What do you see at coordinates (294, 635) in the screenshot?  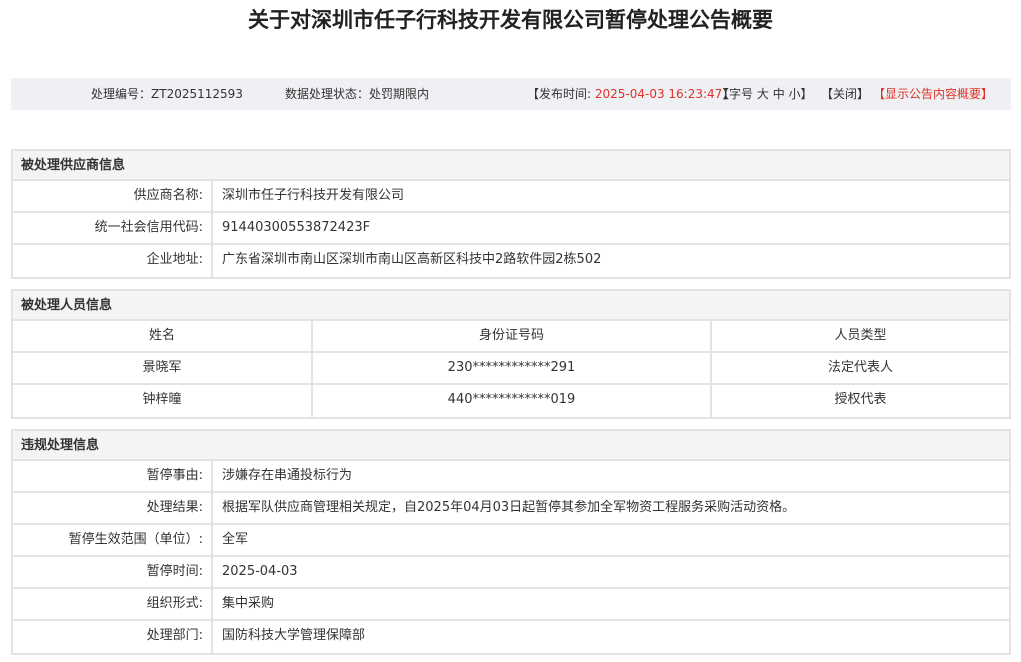 I see `handling-department: 国防科技大学管理保障部` at bounding box center [294, 635].